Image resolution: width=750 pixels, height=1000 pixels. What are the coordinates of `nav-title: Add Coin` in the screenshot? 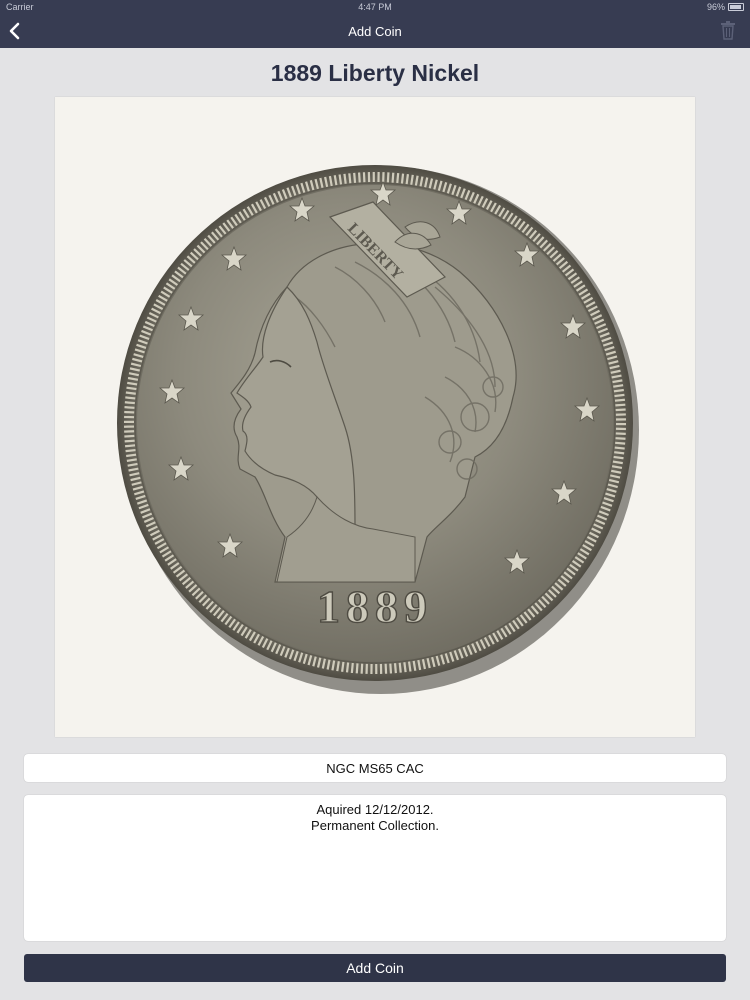 It's located at (375, 31).